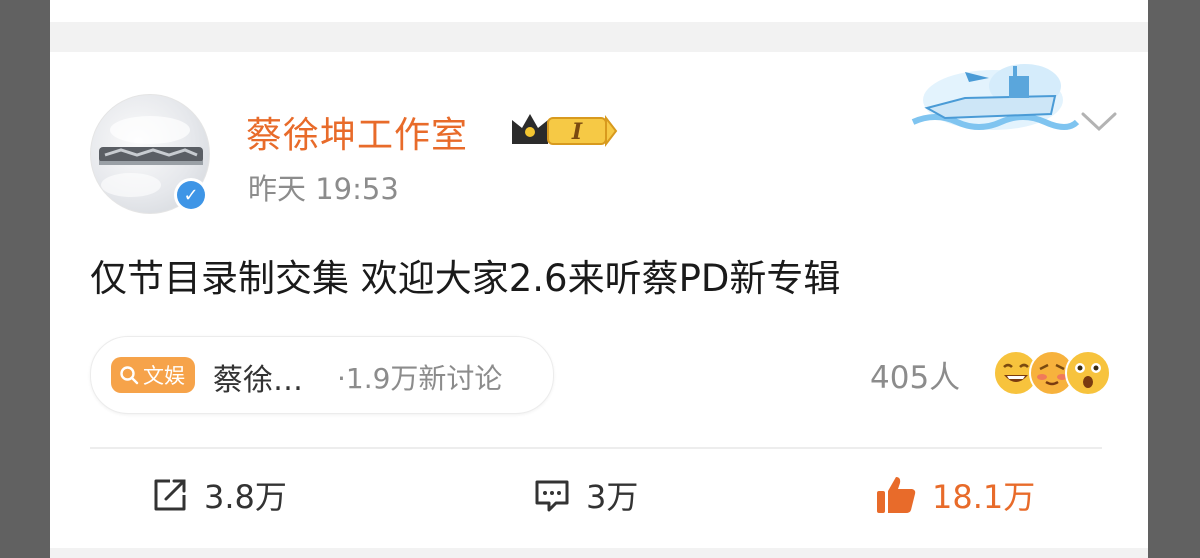 The width and height of the screenshot is (1200, 558). I want to click on verified-check-icon: ✓, so click(191, 195).